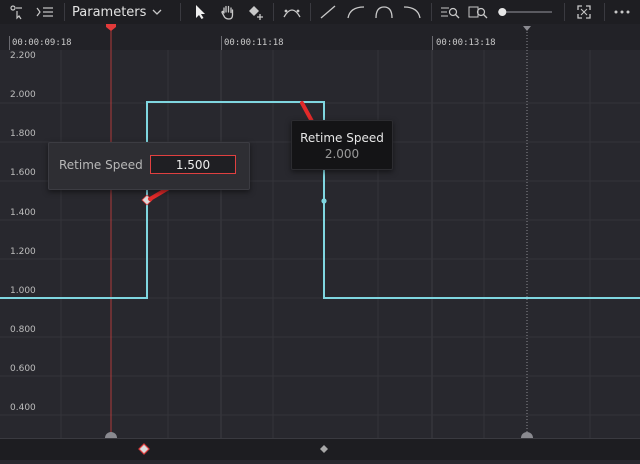  Describe the element at coordinates (149, 166) in the screenshot. I see `retime-speed-editor: Retime Speed` at that location.